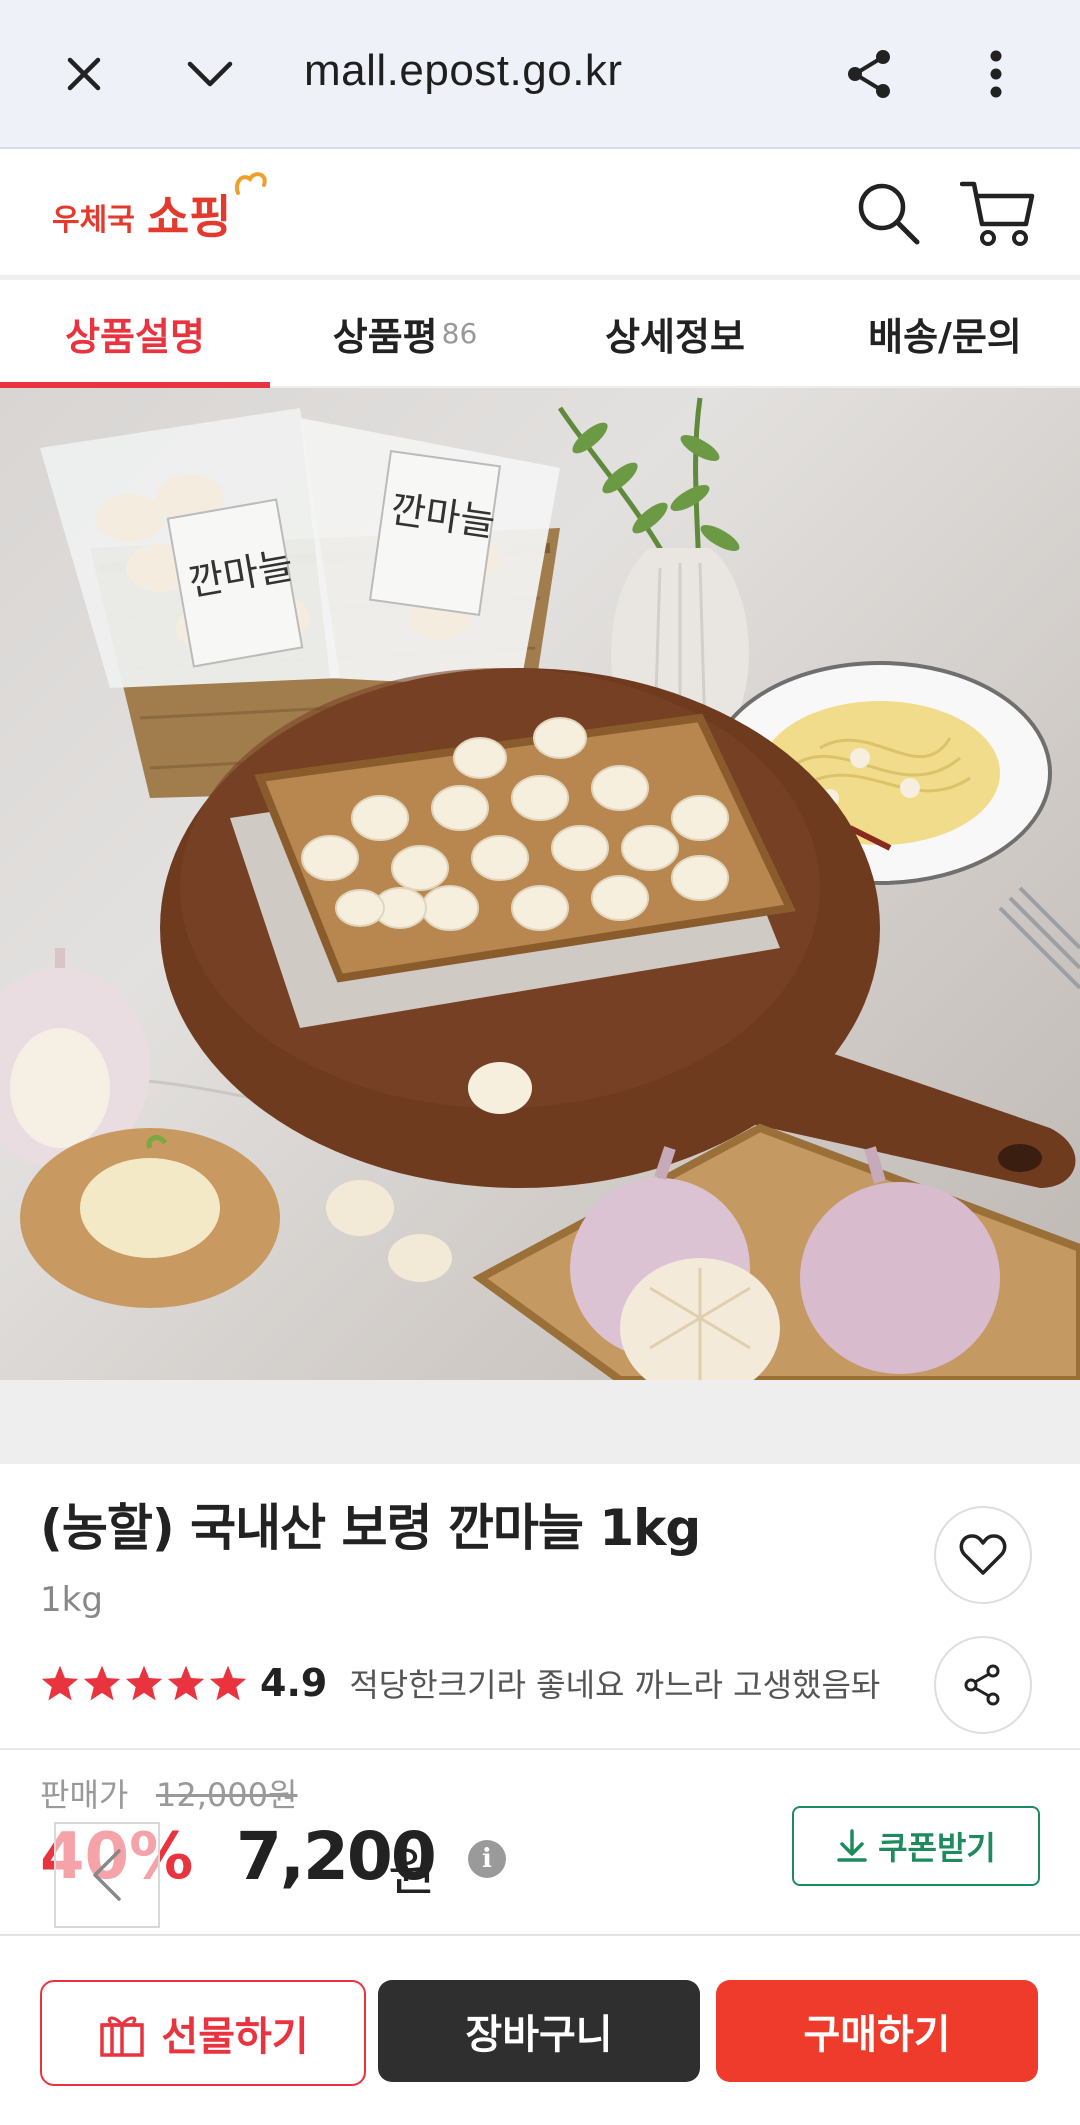  What do you see at coordinates (945, 336) in the screenshot?
I see `tab-label: 배송/문의` at bounding box center [945, 336].